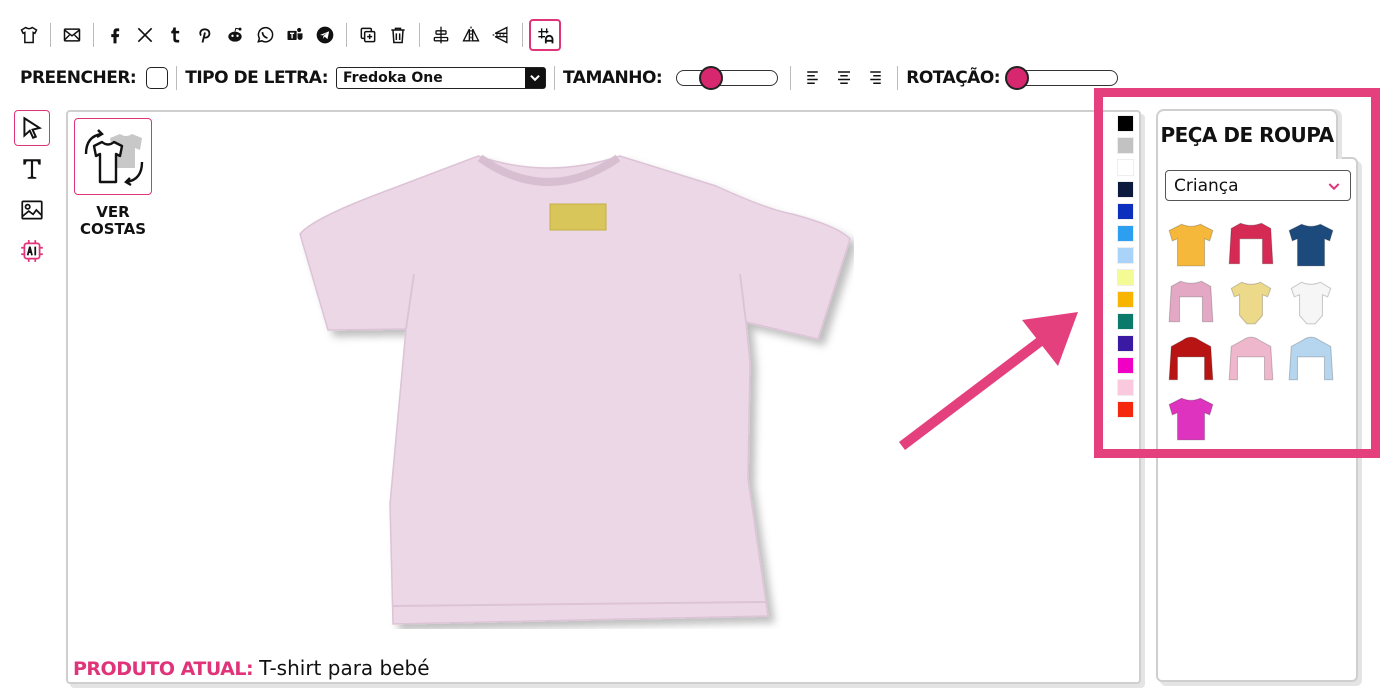 Image resolution: width=1390 pixels, height=693 pixels. I want to click on flip-horizontal-icon, so click(471, 35).